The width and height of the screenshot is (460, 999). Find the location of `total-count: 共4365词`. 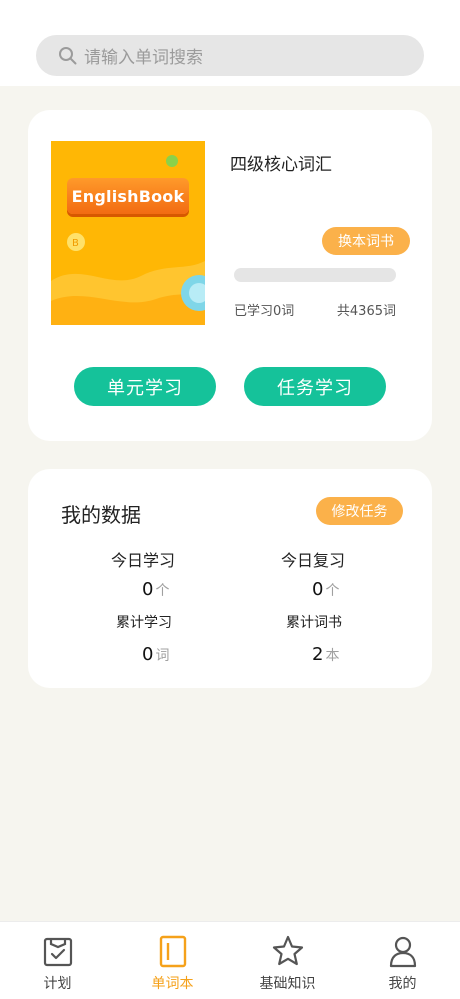

total-count: 共4365词 is located at coordinates (366, 311).